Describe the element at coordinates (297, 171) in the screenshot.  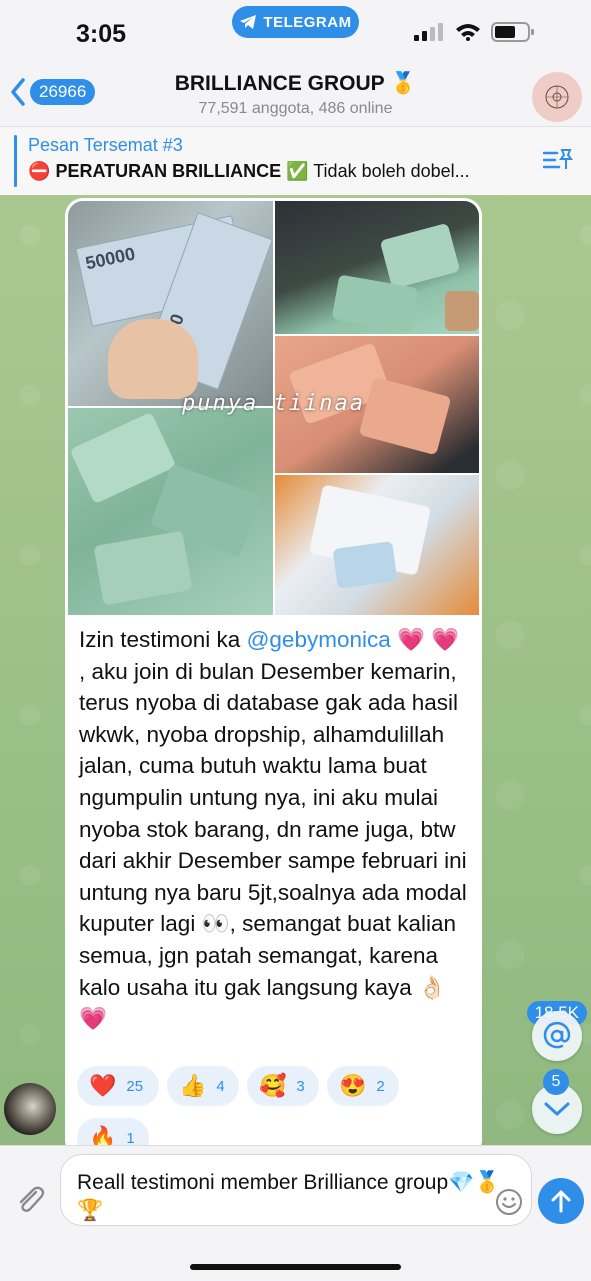
I see `check-emoji: ✅` at that location.